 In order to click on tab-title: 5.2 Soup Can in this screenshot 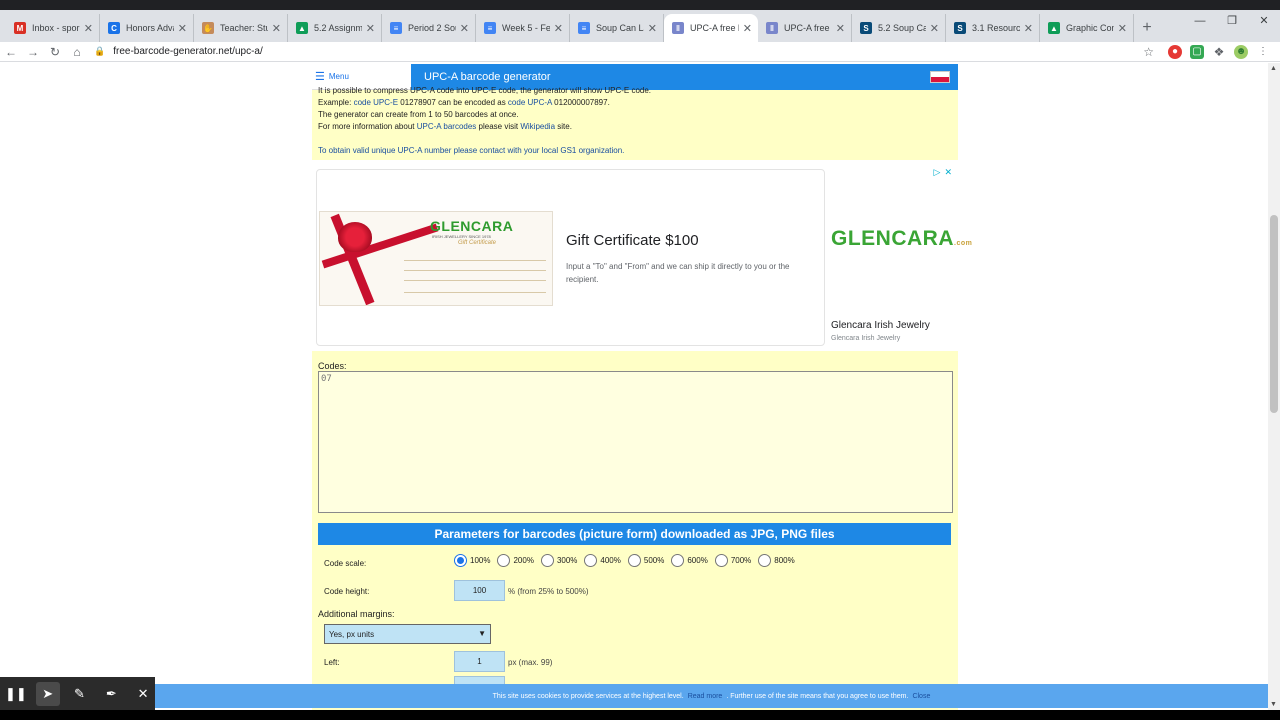, I will do `click(902, 28)`.